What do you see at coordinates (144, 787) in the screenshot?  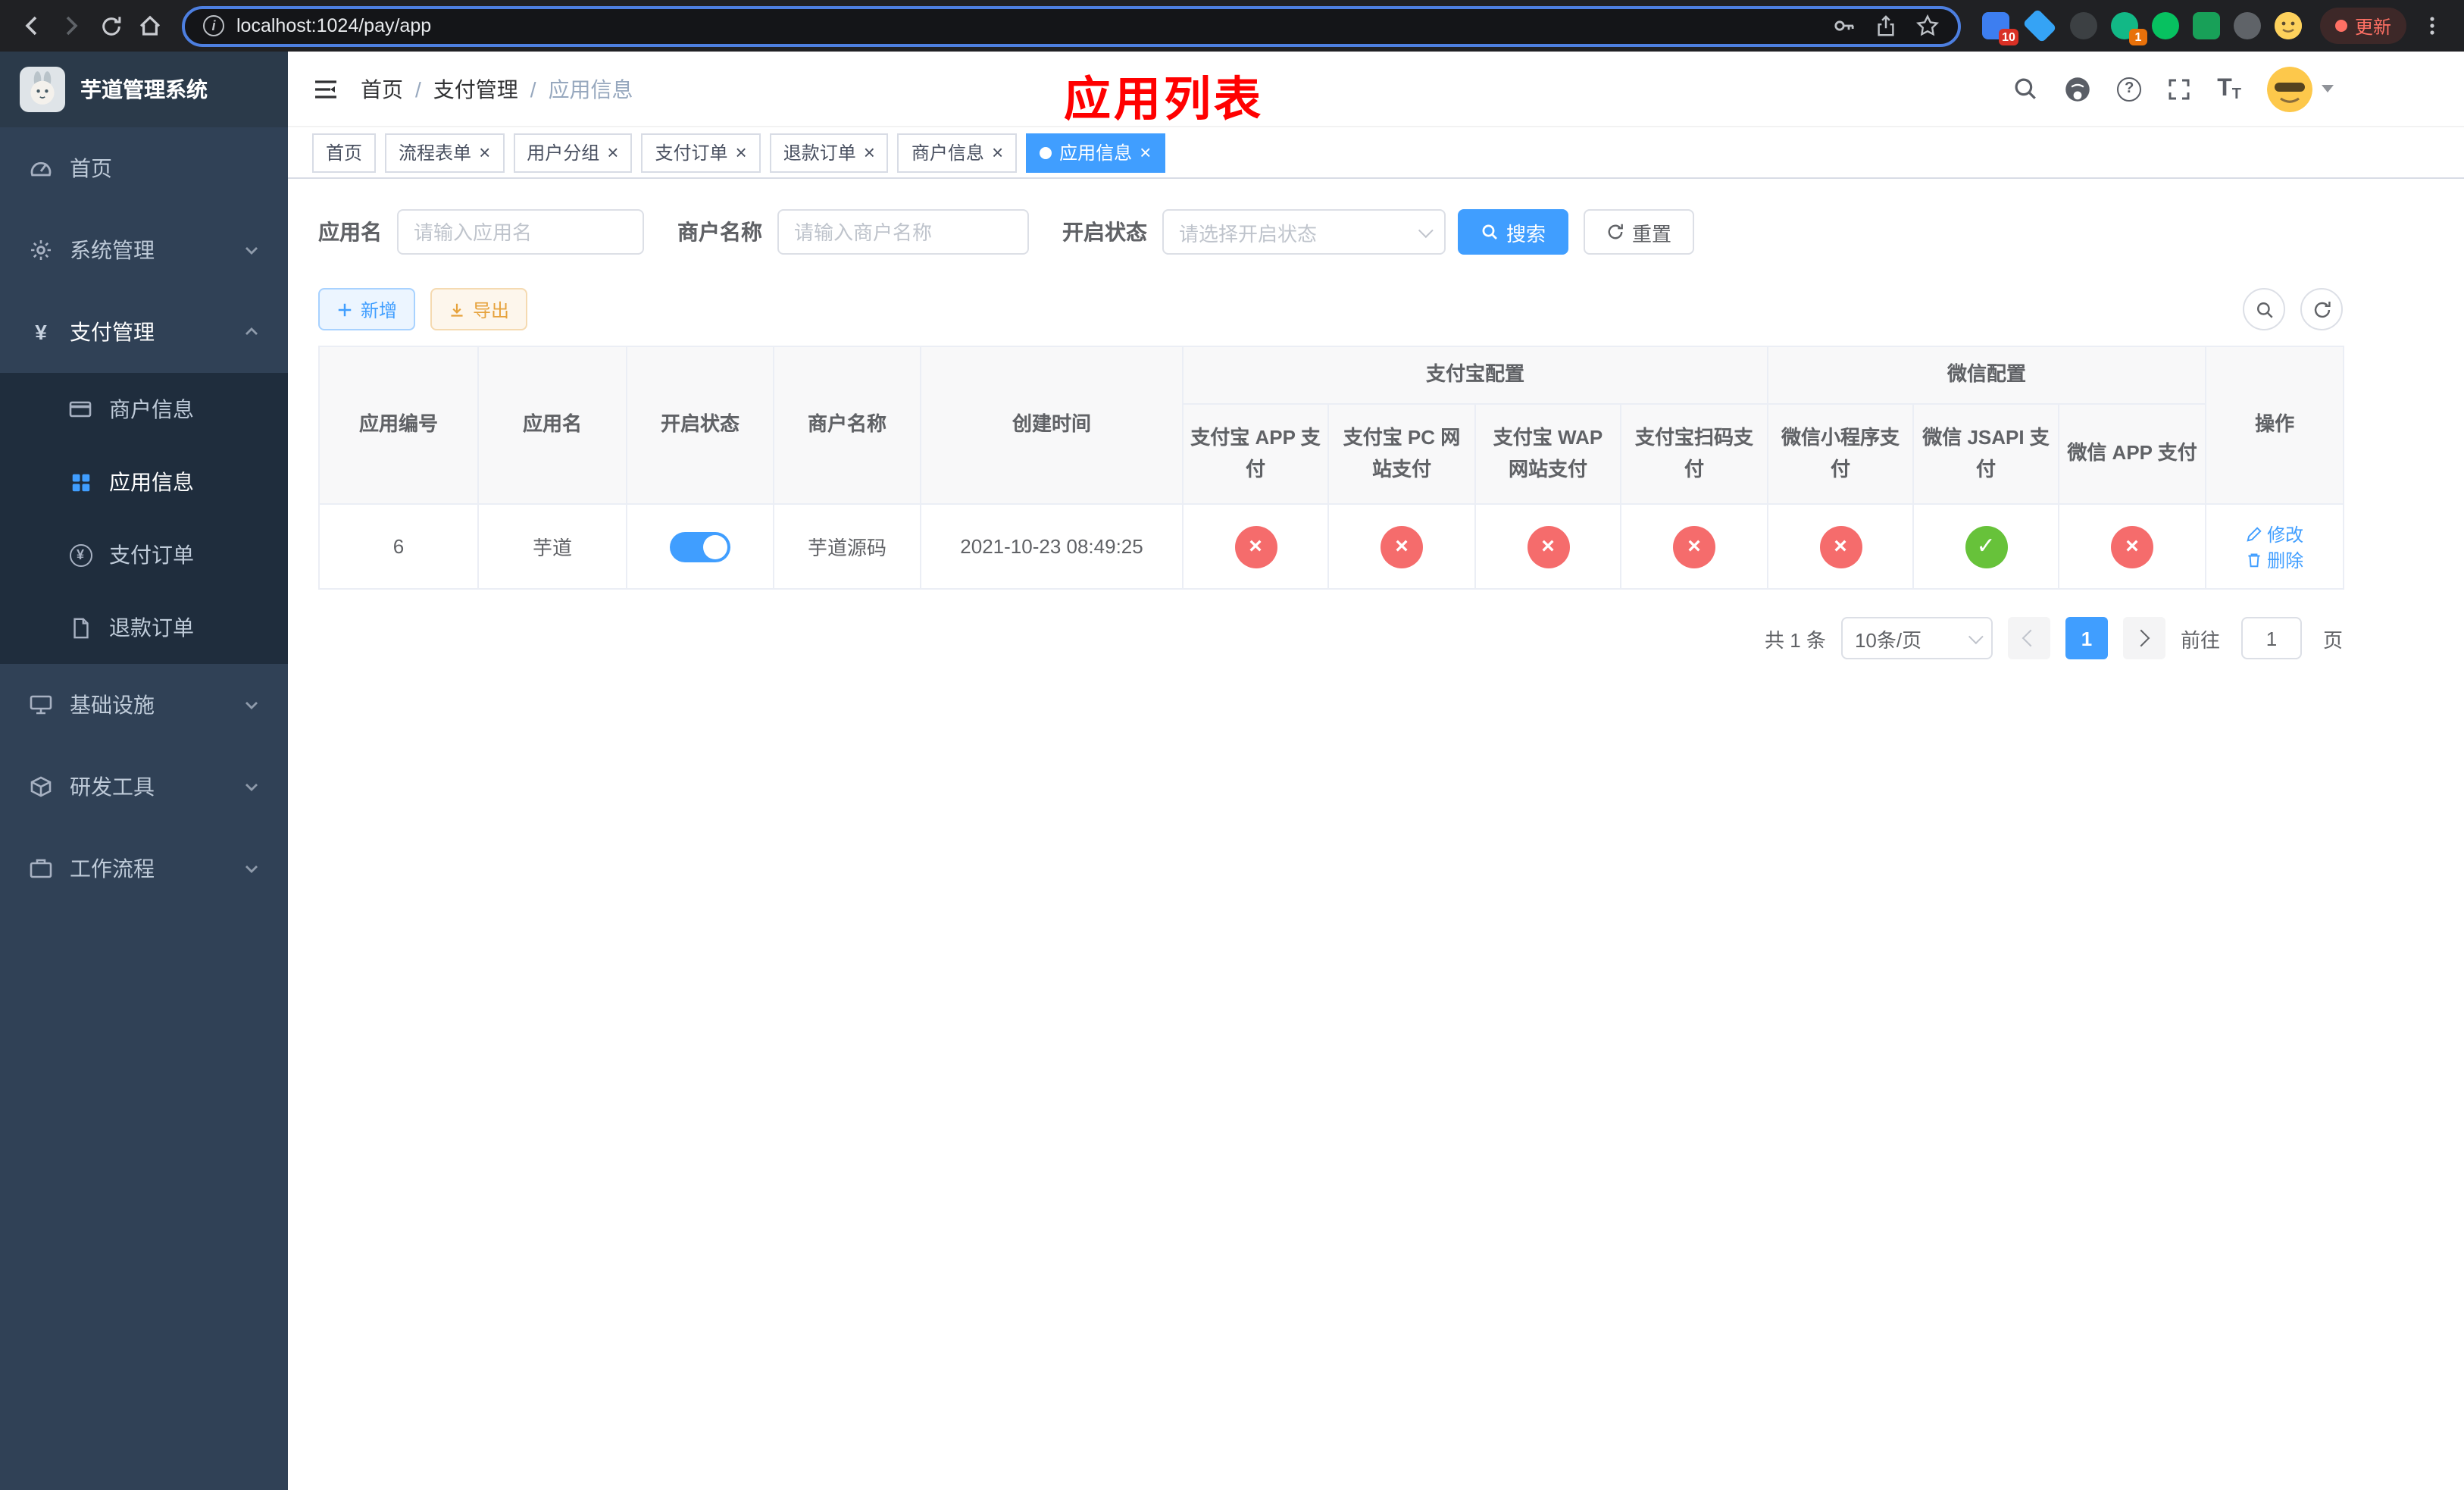 I see `sidebar-item-devtools: 研发工具` at bounding box center [144, 787].